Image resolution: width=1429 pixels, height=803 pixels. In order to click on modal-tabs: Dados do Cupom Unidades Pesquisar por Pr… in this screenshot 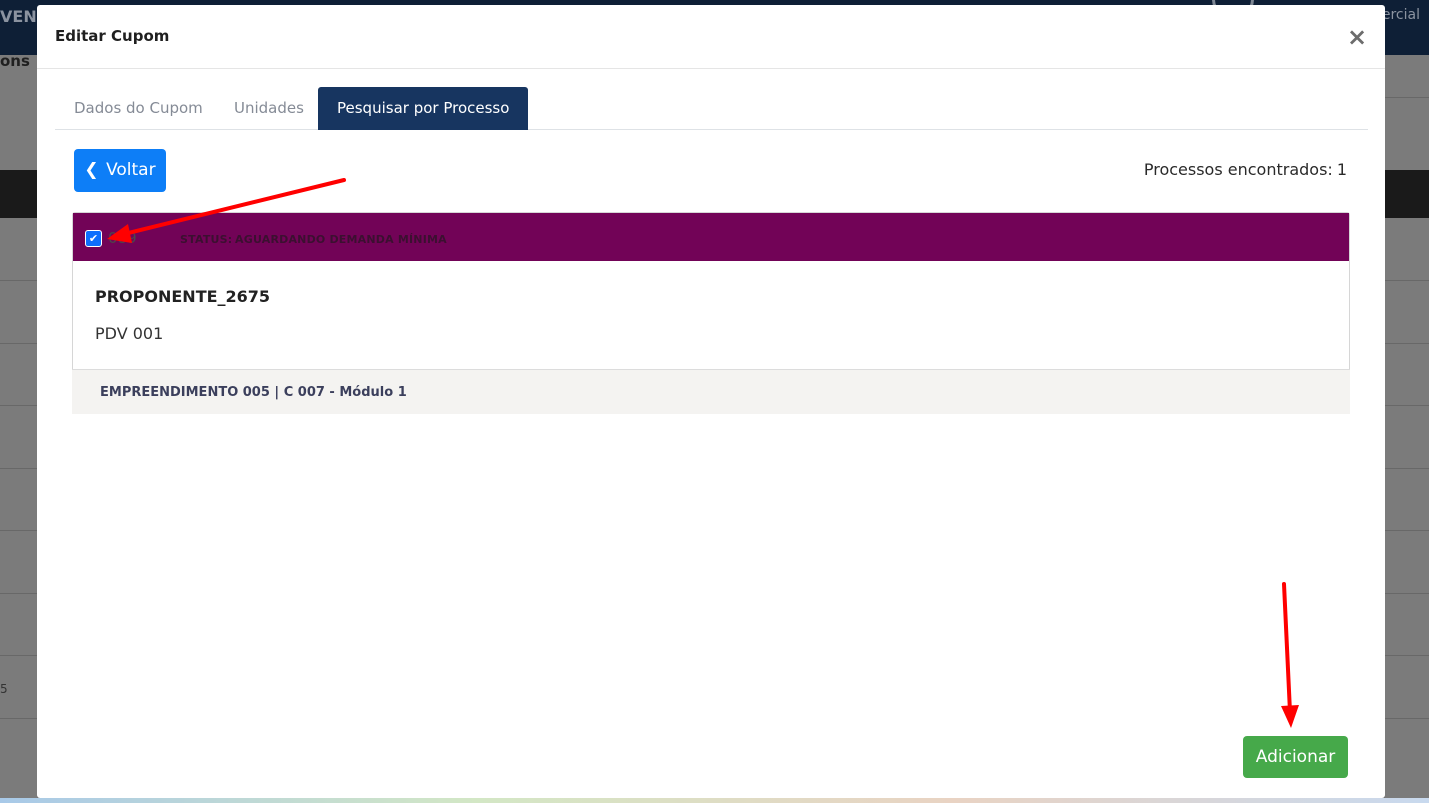, I will do `click(711, 108)`.